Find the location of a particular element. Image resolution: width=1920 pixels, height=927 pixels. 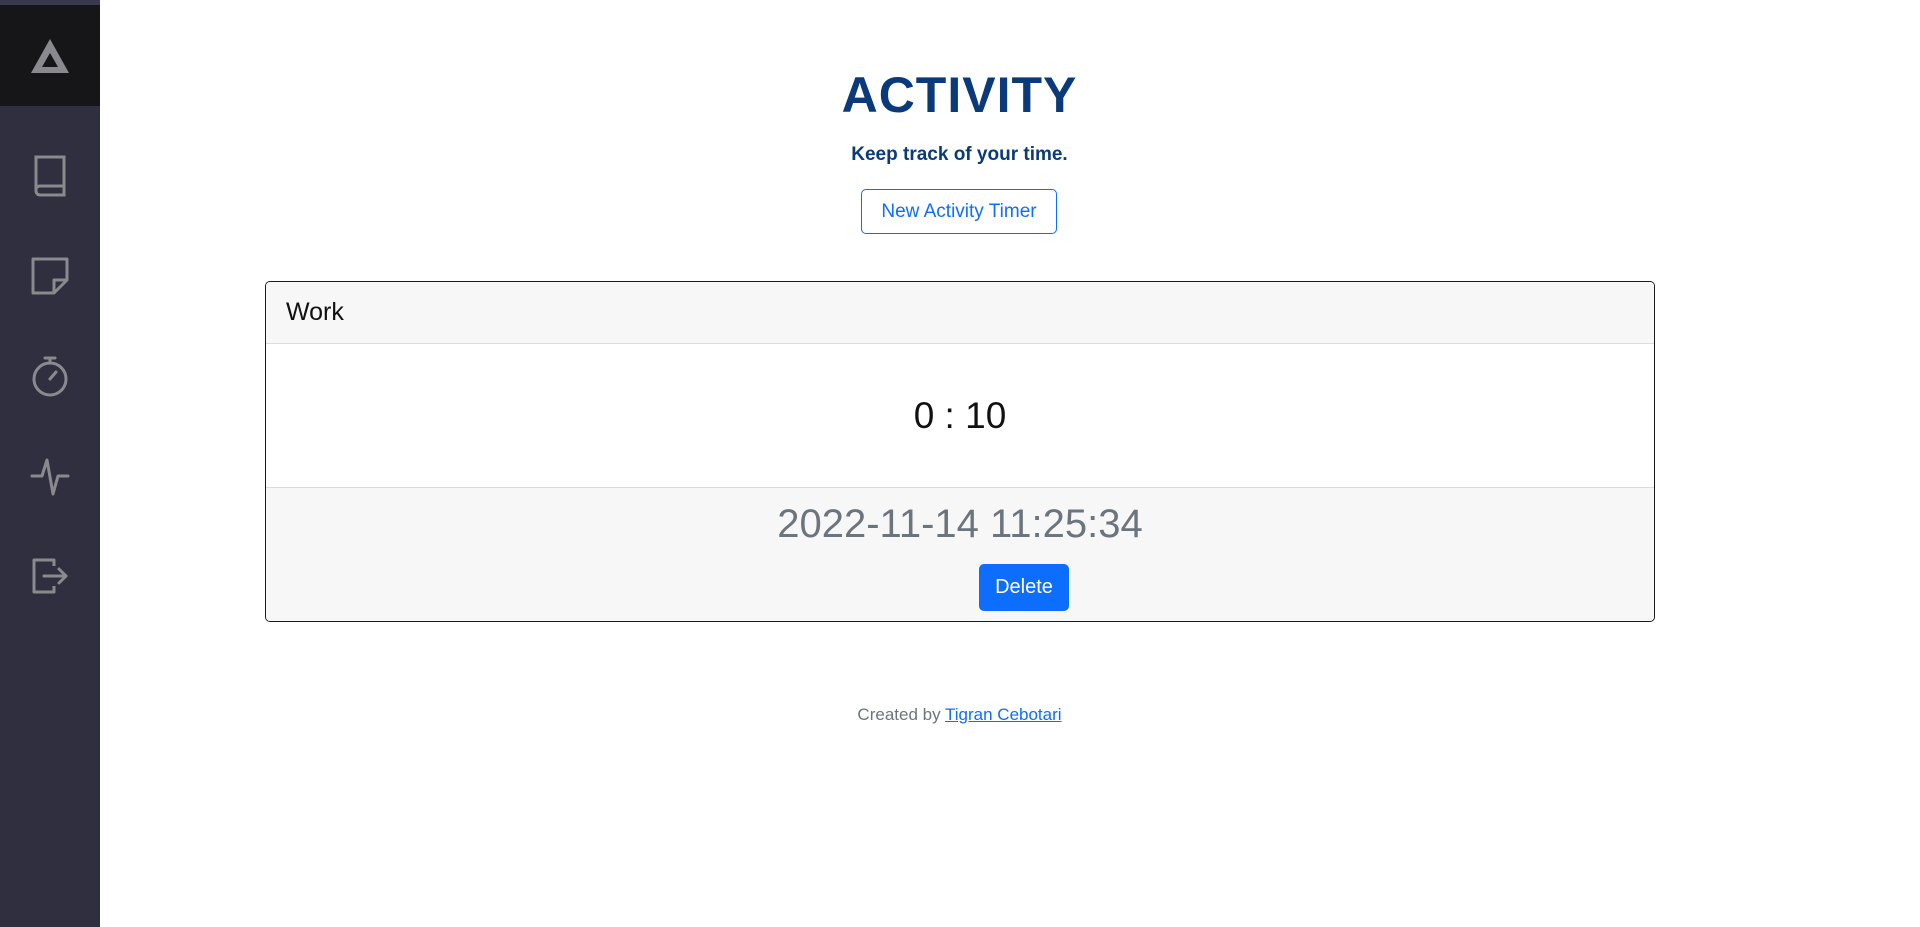

page-subtitle: Keep track of your time. is located at coordinates (959, 154).